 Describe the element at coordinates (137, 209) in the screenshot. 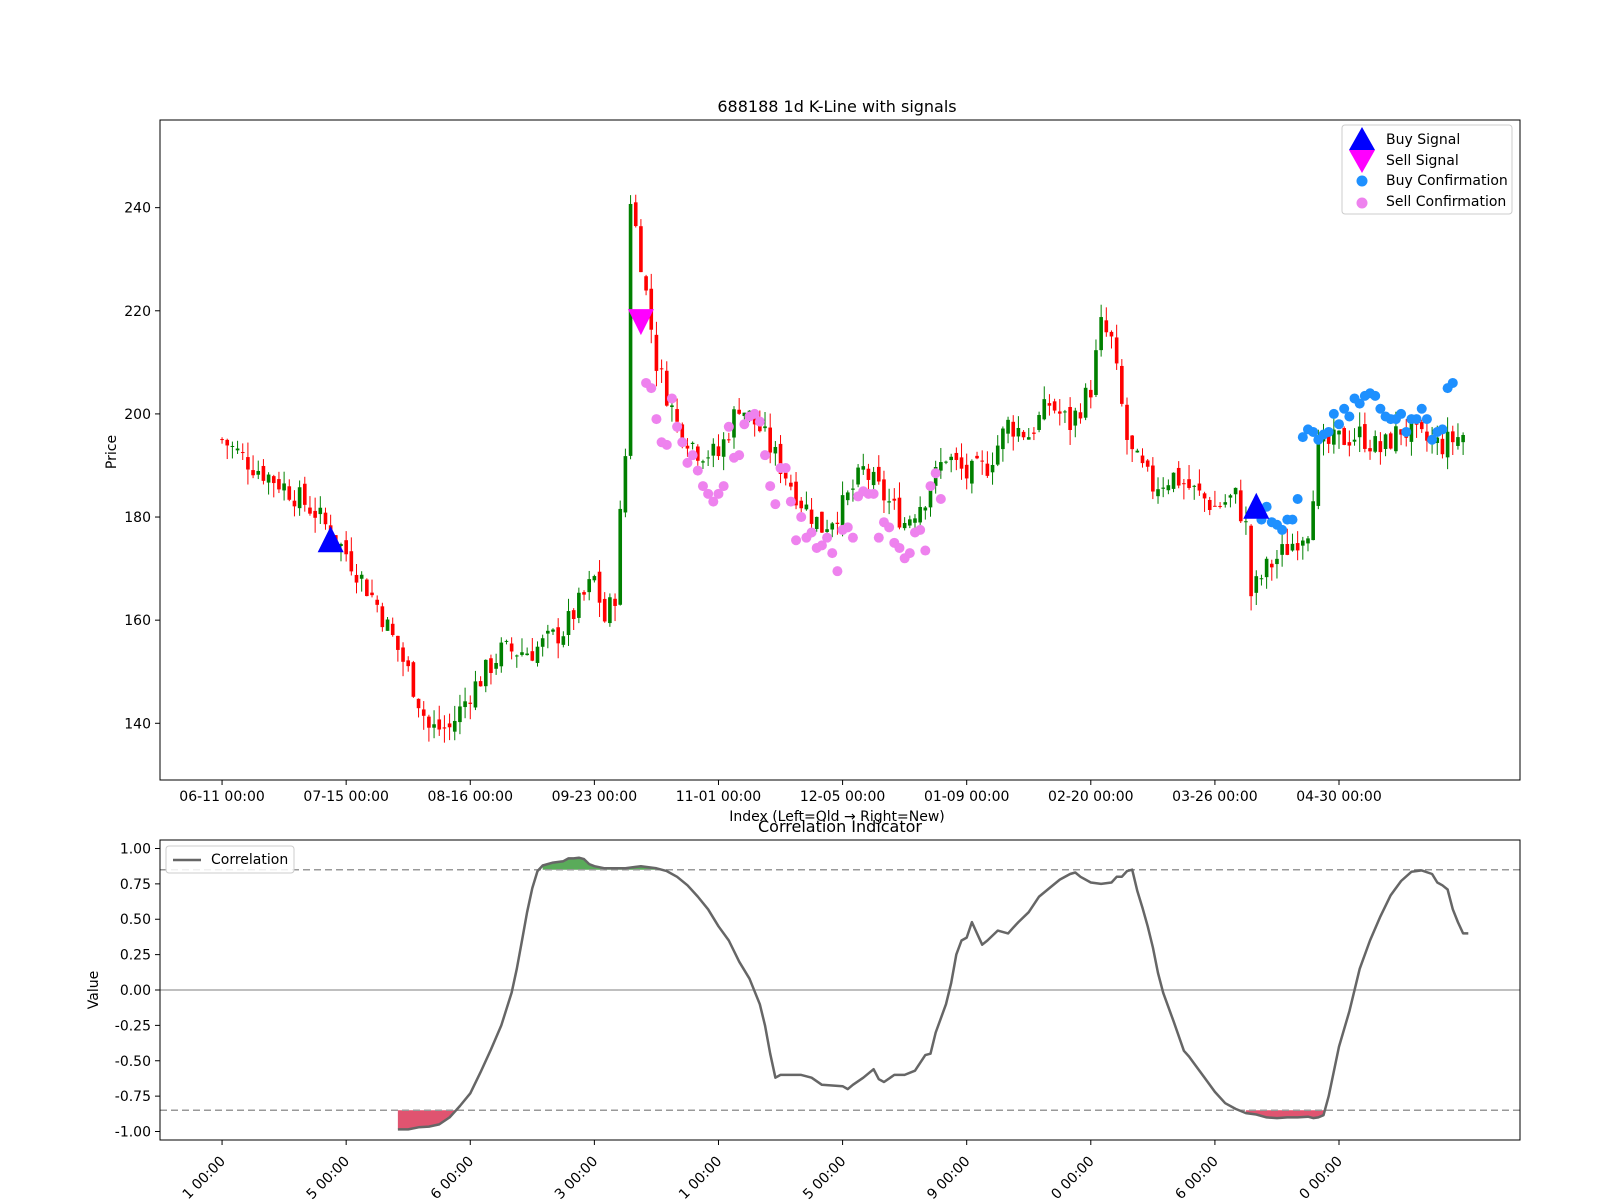

I see `y-tick-label: 240` at that location.